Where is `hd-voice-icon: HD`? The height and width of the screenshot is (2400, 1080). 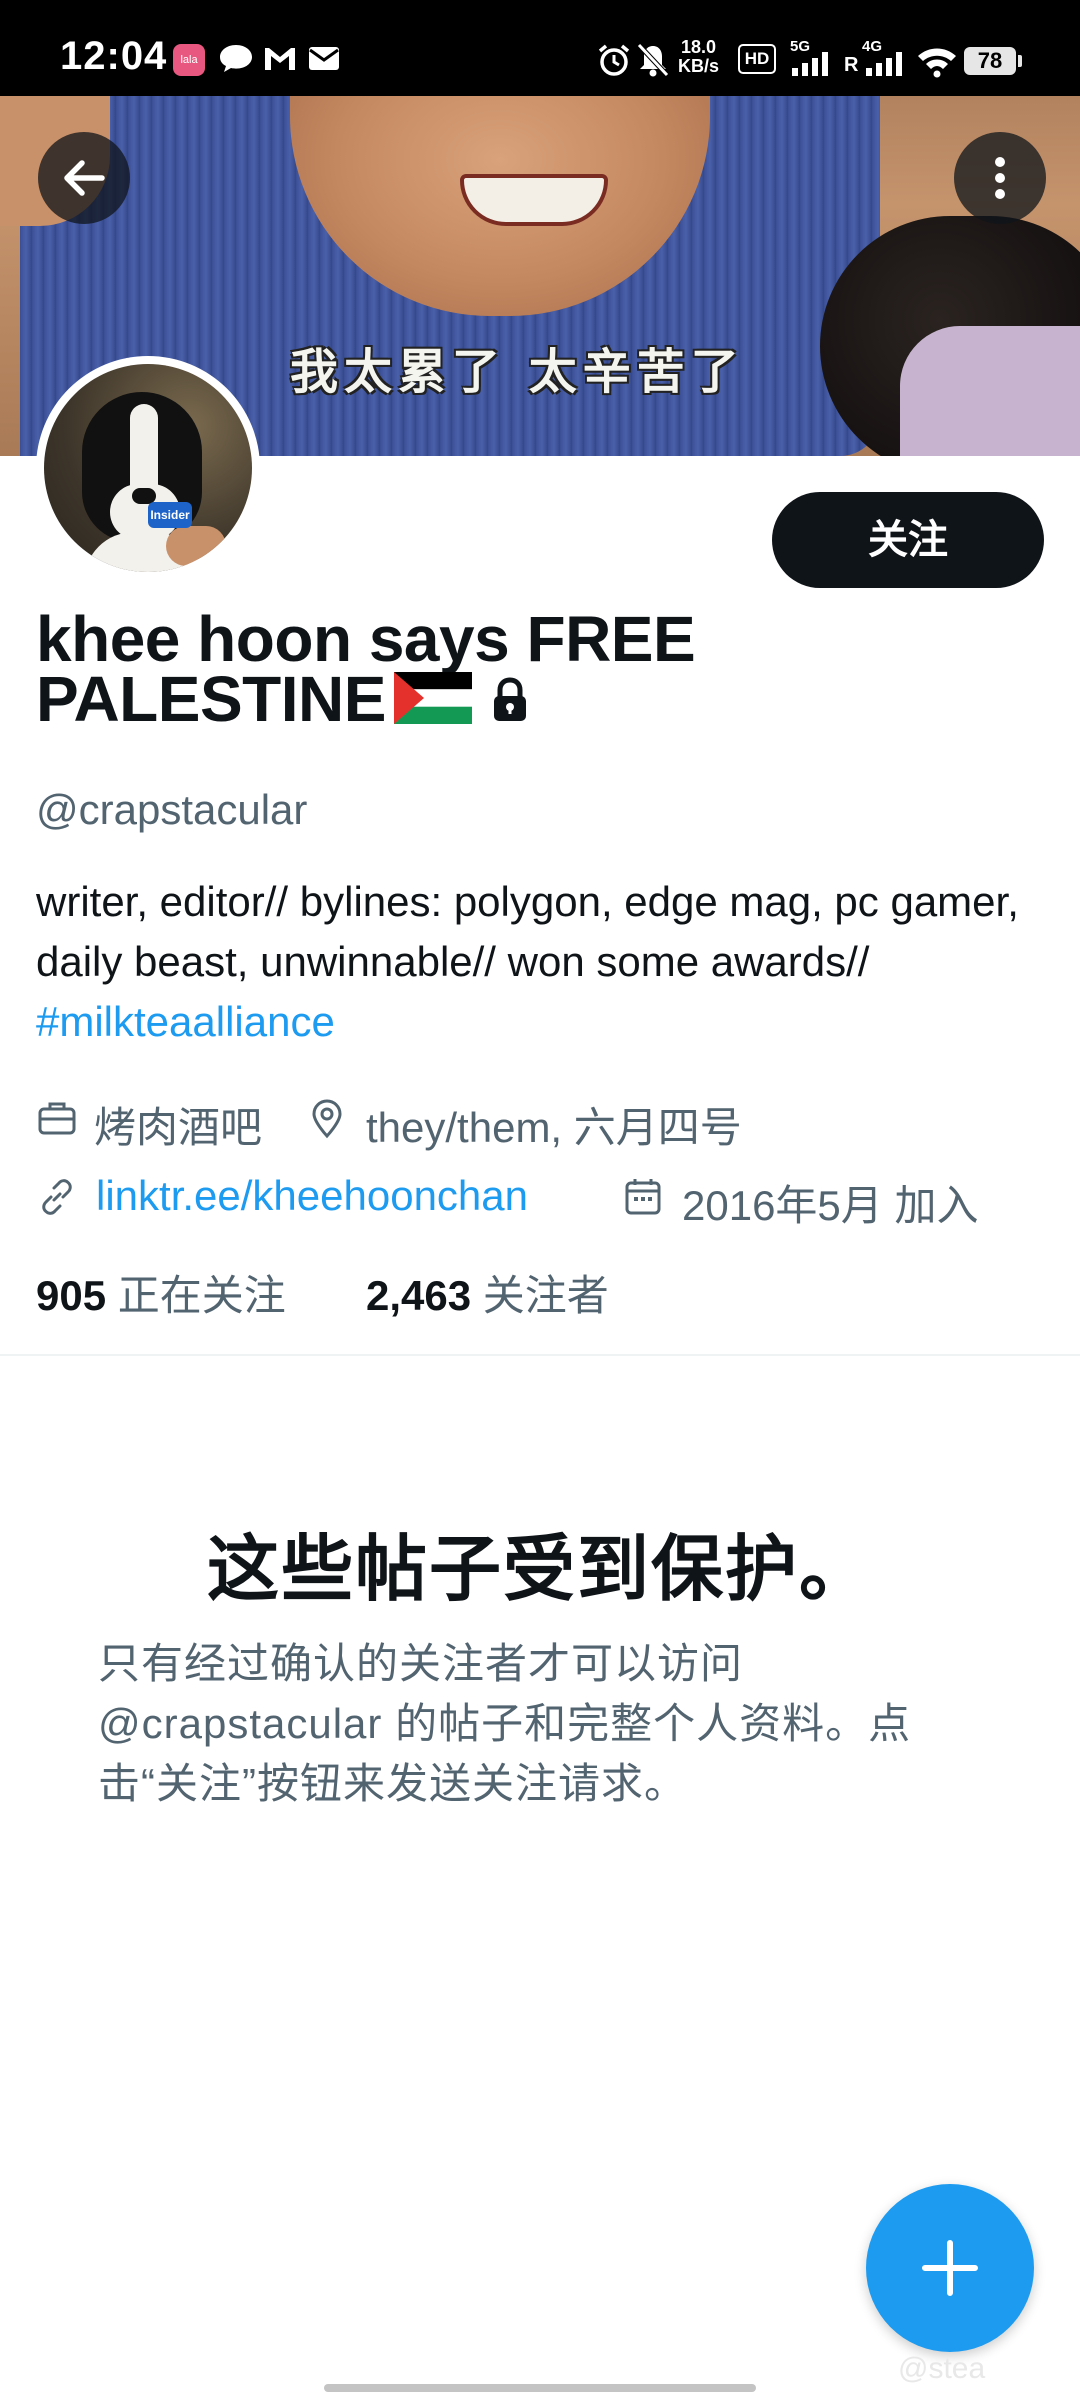
hd-voice-icon: HD is located at coordinates (757, 59).